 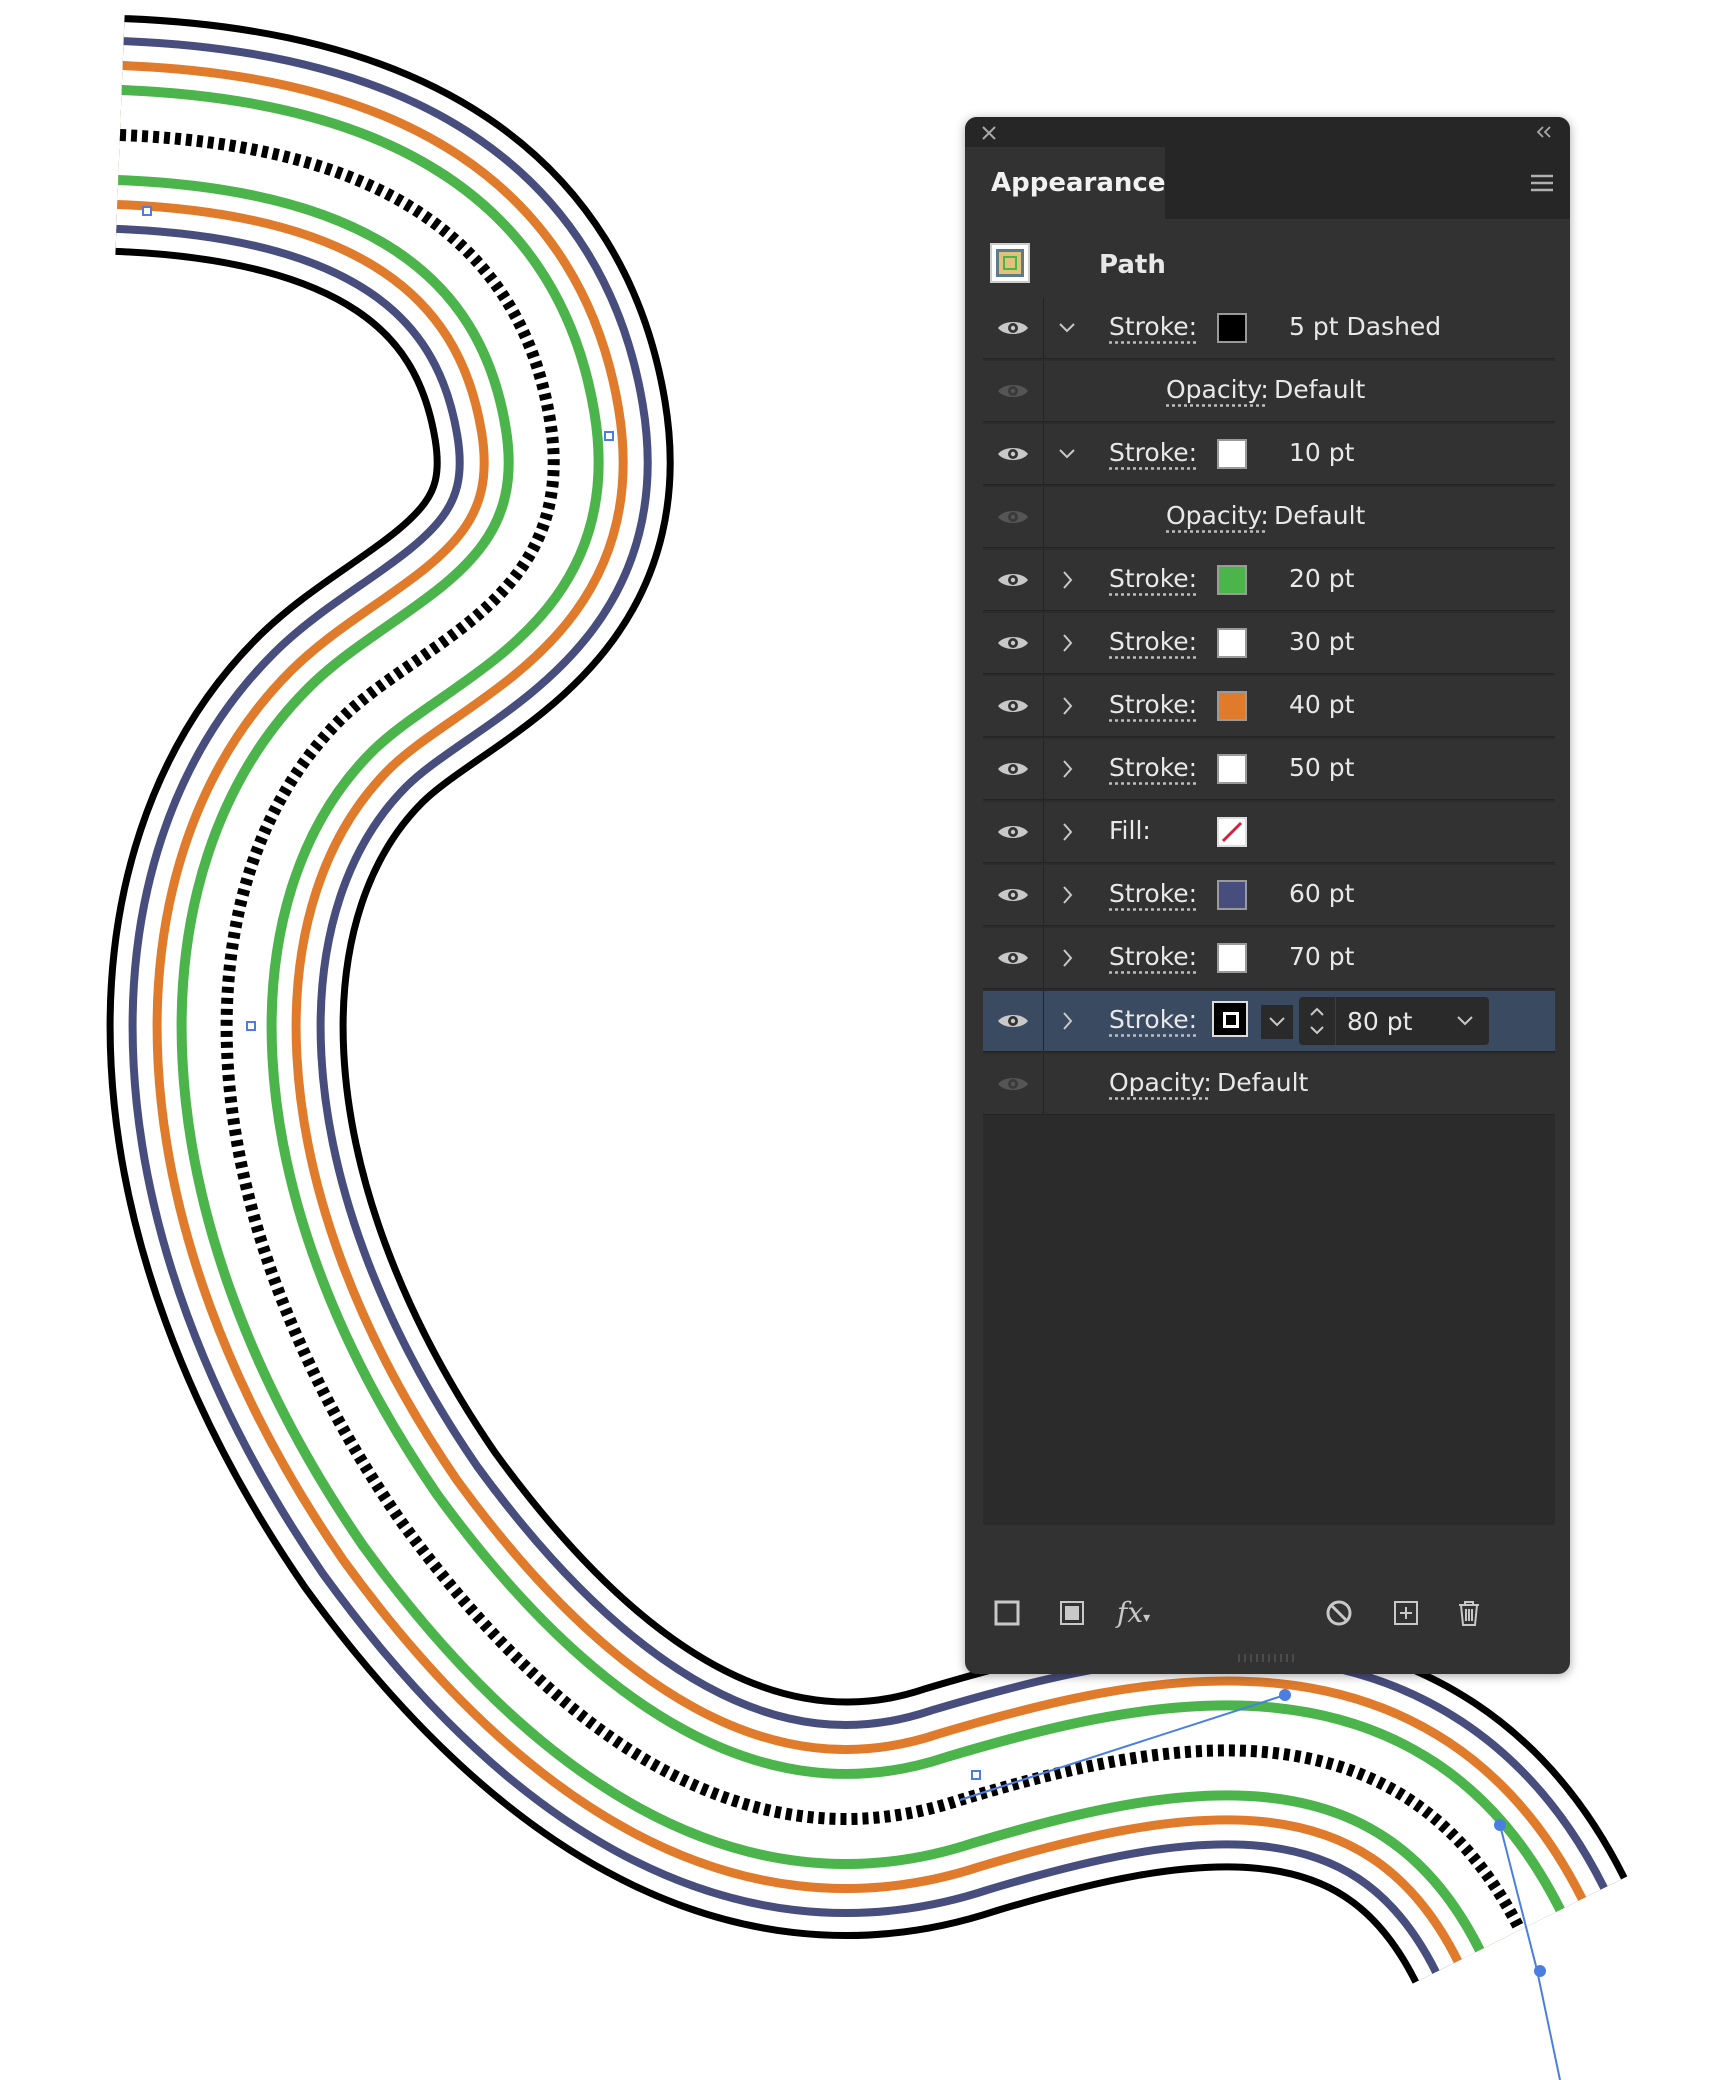 I want to click on stroke-weight-text: 5 pt Dashed, so click(x=1365, y=326).